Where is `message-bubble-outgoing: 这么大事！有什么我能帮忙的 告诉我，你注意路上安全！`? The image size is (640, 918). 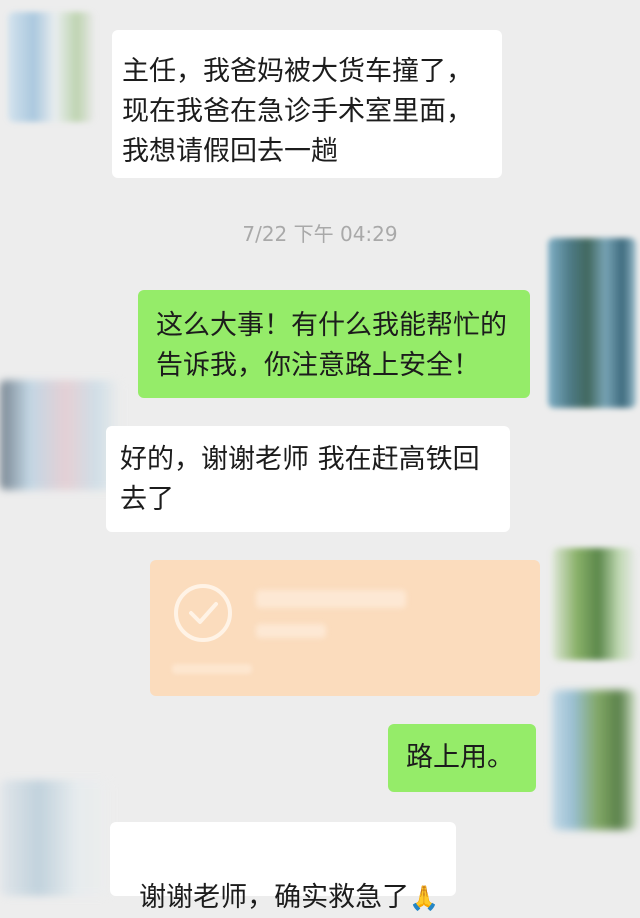 message-bubble-outgoing: 这么大事！有什么我能帮忙的 告诉我，你注意路上安全！ is located at coordinates (334, 344).